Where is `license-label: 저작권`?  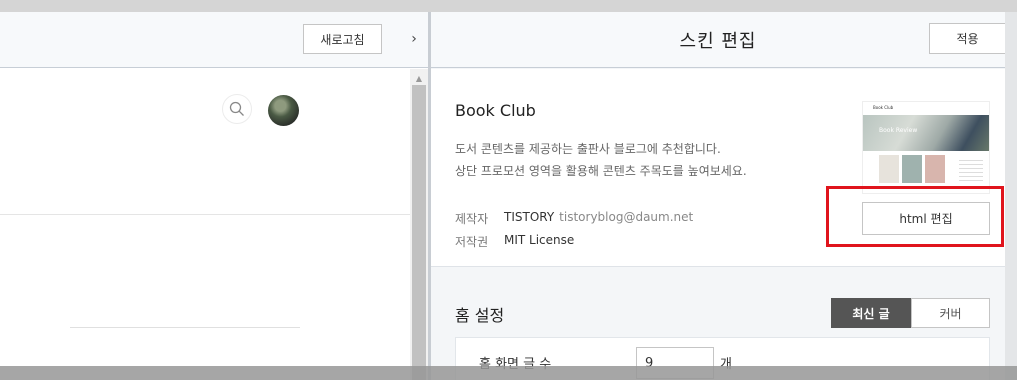
license-label: 저작권 is located at coordinates (472, 242).